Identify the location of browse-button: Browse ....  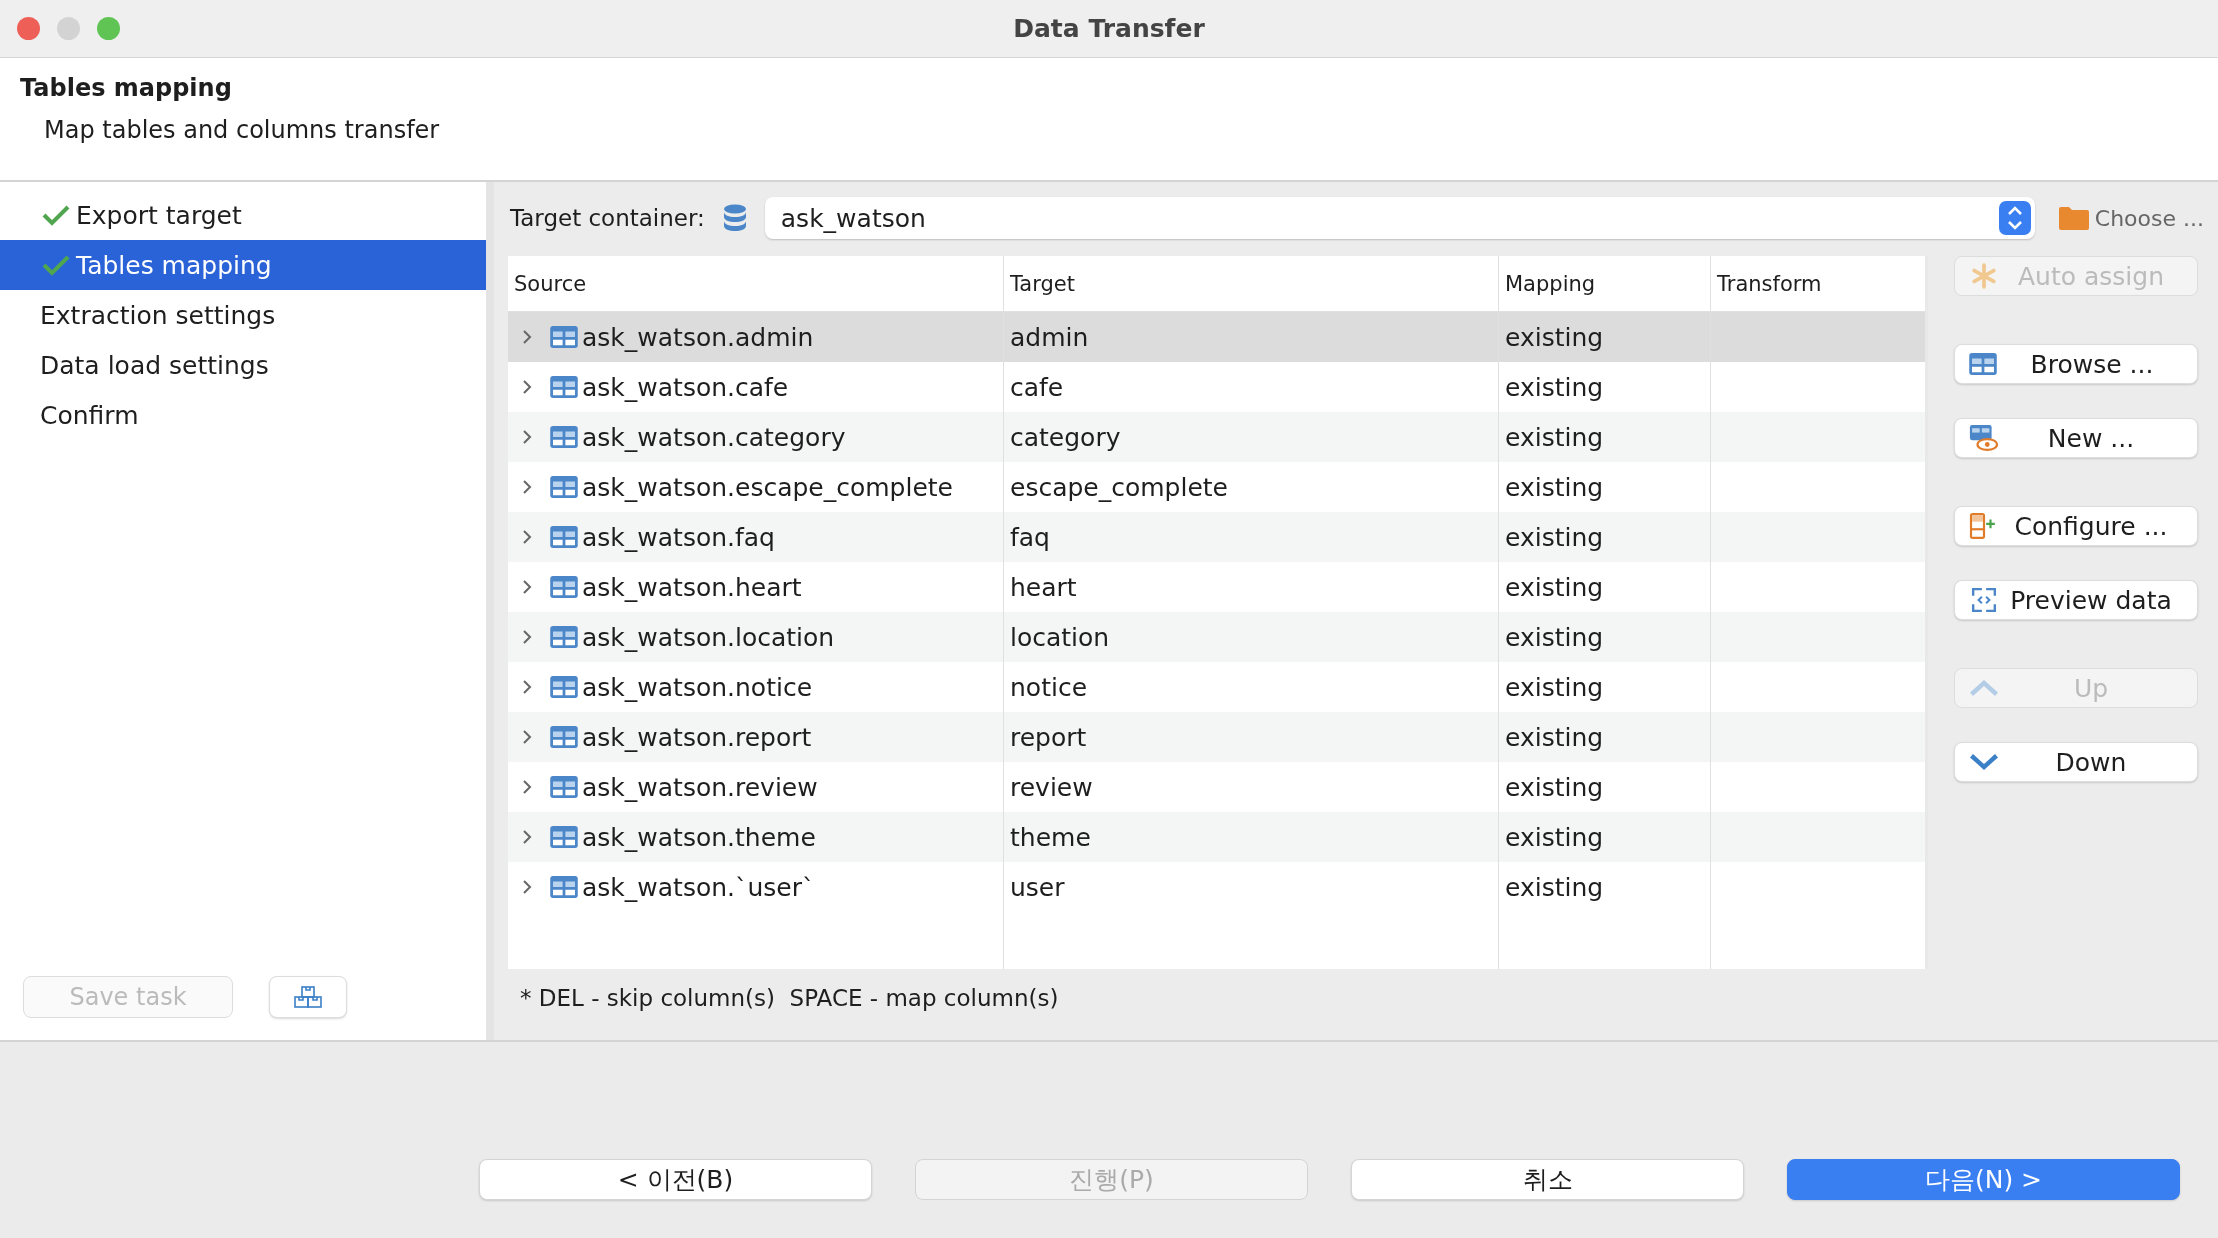
(2076, 364).